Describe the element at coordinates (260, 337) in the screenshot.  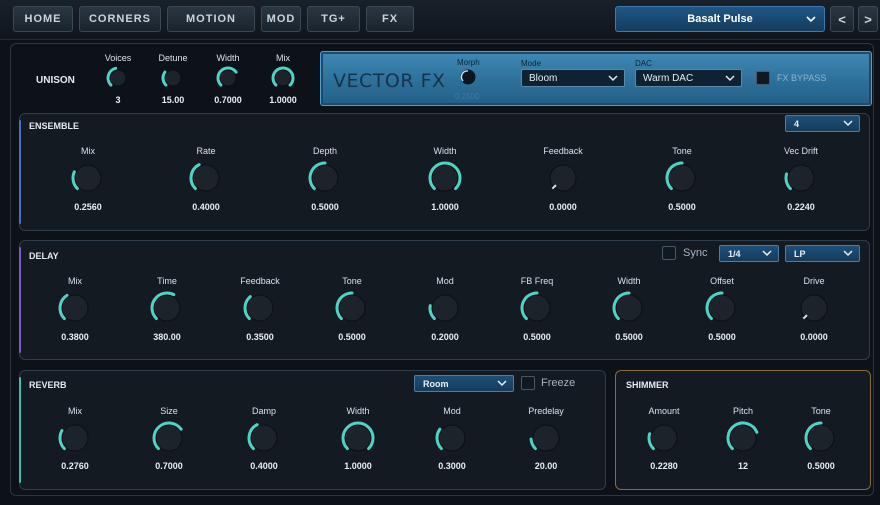
I see `delay-feedback-value: 0.3500` at that location.